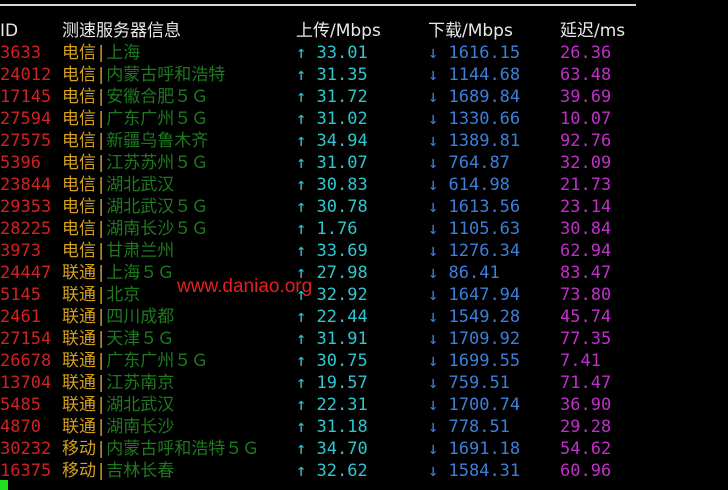  I want to click on table-row: 27594 电信|广东广州５Ｇ ↑ 31.02 ↓ 1330.66 10.07, so click(364, 119).